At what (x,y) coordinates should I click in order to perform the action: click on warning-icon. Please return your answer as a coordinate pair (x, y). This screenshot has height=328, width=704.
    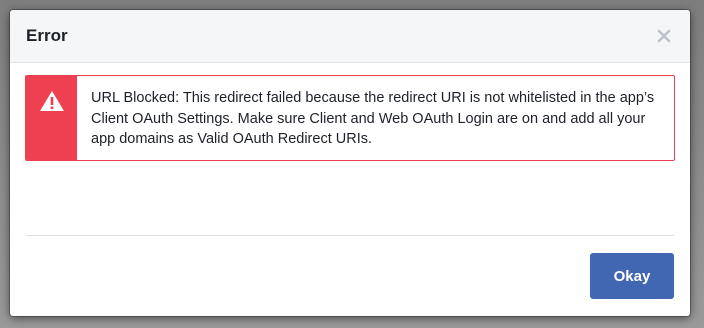
    Looking at the image, I should click on (52, 101).